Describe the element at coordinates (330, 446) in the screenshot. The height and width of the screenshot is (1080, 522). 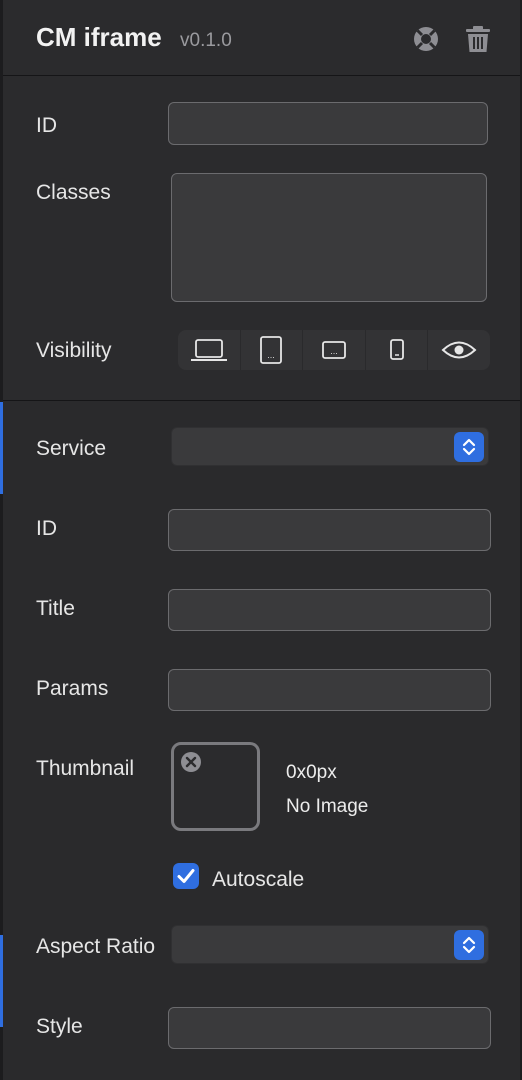
I see `service-select` at that location.